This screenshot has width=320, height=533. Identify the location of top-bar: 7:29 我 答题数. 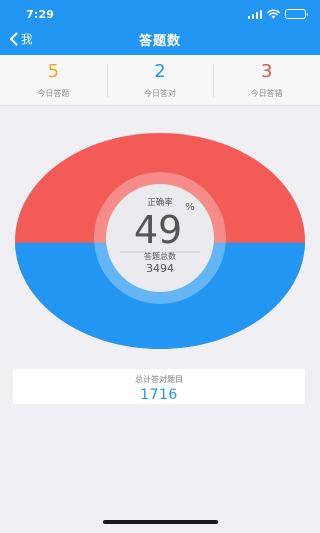
(160, 27).